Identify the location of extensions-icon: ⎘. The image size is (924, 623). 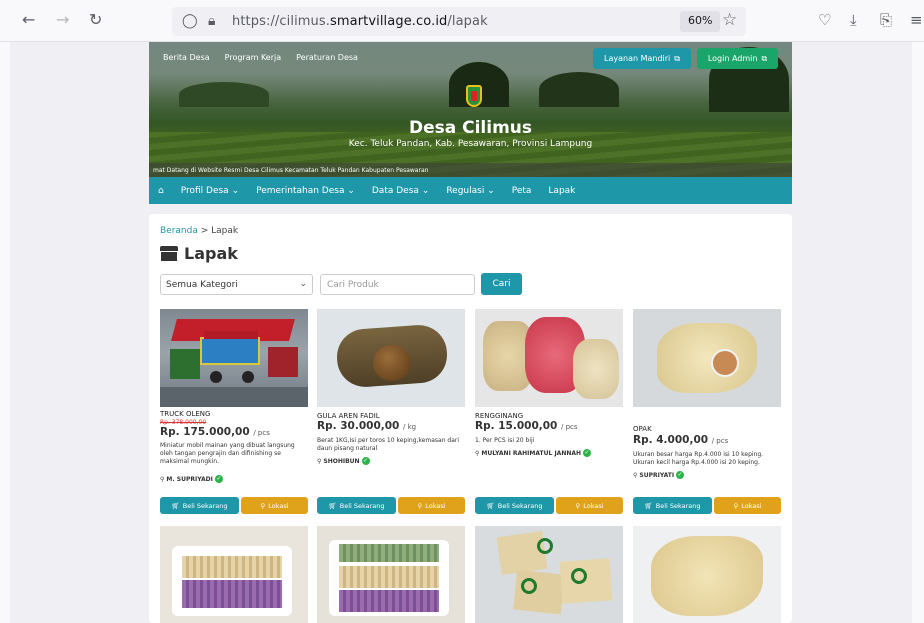
(886, 20).